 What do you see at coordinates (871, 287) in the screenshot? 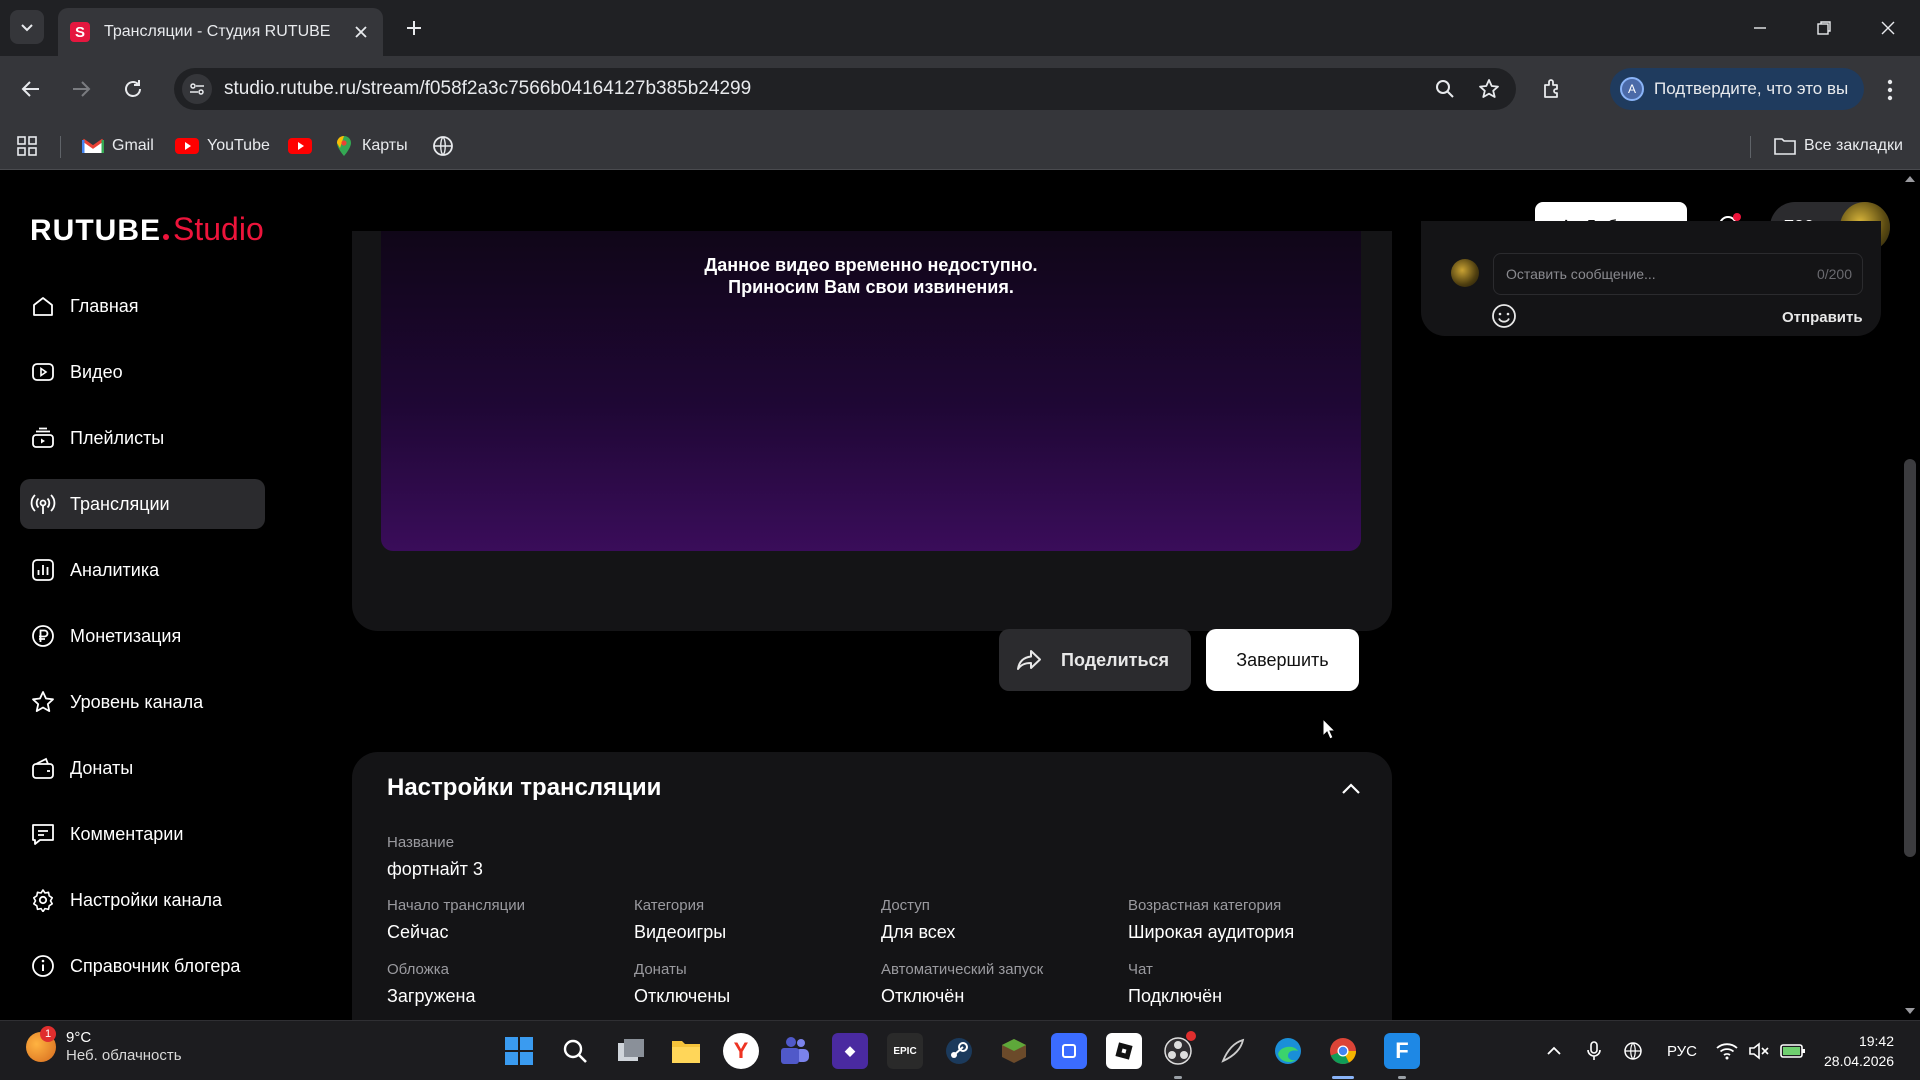
I see `video-message-line-2: Приносим Вам свои извинения.` at bounding box center [871, 287].